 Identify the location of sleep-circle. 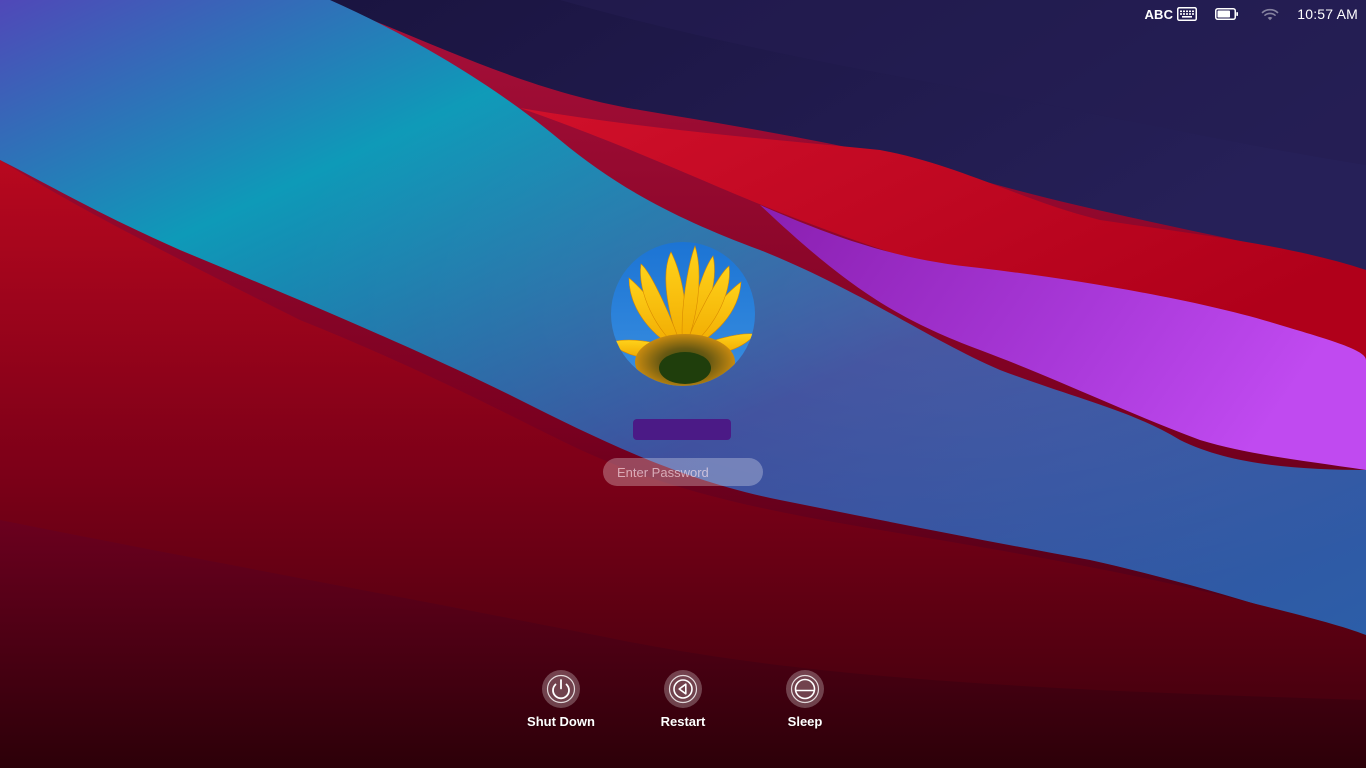
(805, 689).